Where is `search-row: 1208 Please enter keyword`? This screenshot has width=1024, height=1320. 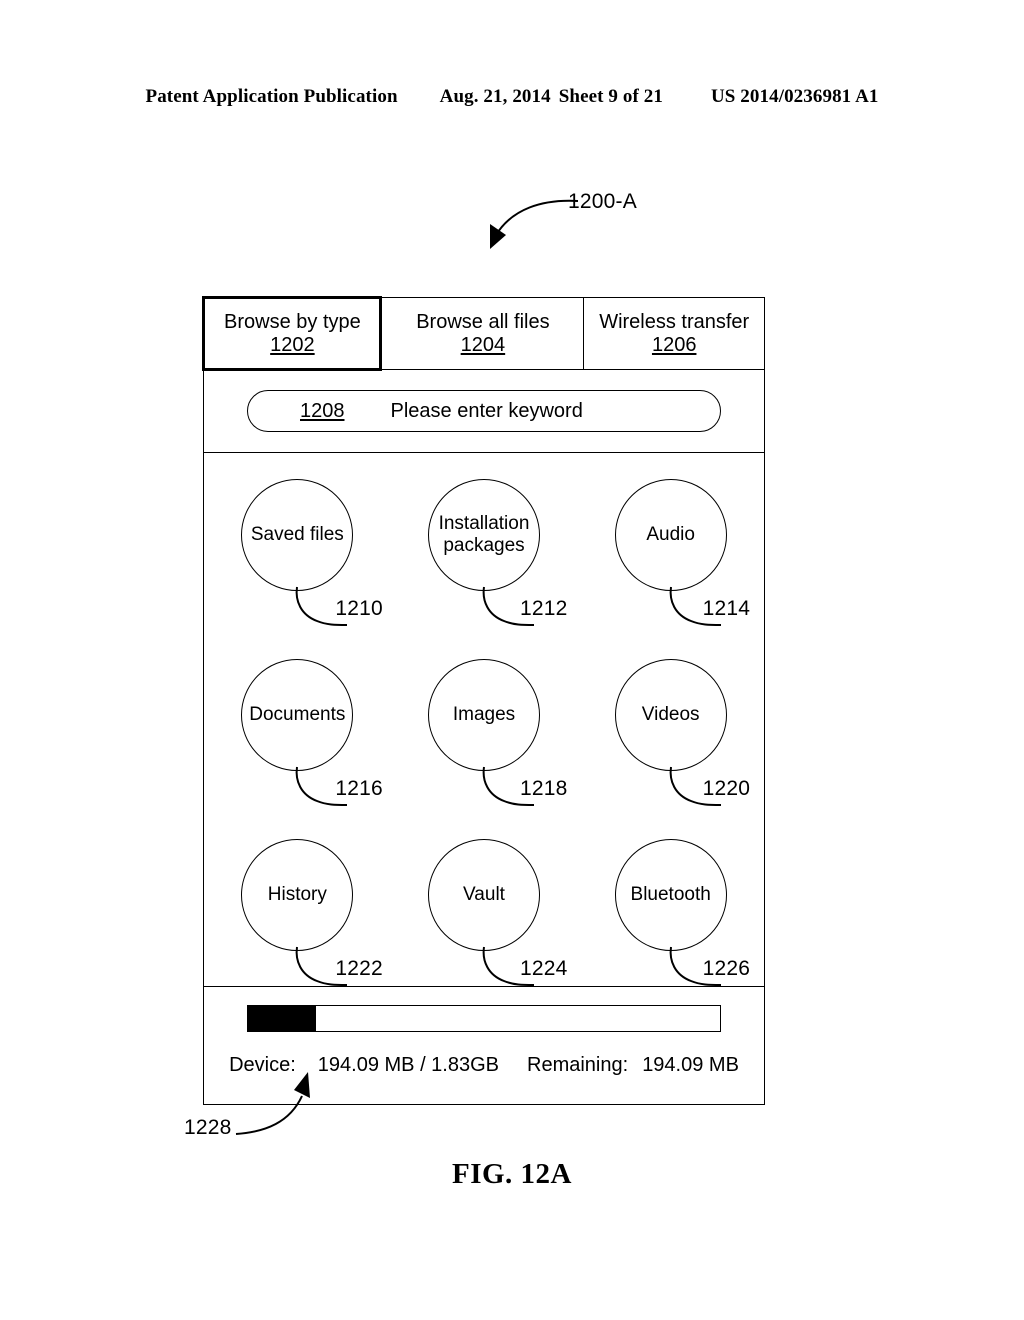 search-row: 1208 Please enter keyword is located at coordinates (484, 411).